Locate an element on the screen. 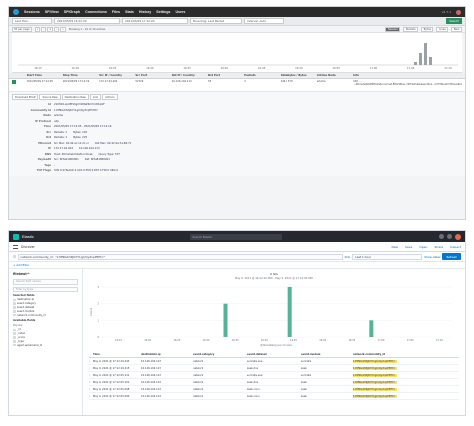  session-node: arkime is located at coordinates (335, 81).